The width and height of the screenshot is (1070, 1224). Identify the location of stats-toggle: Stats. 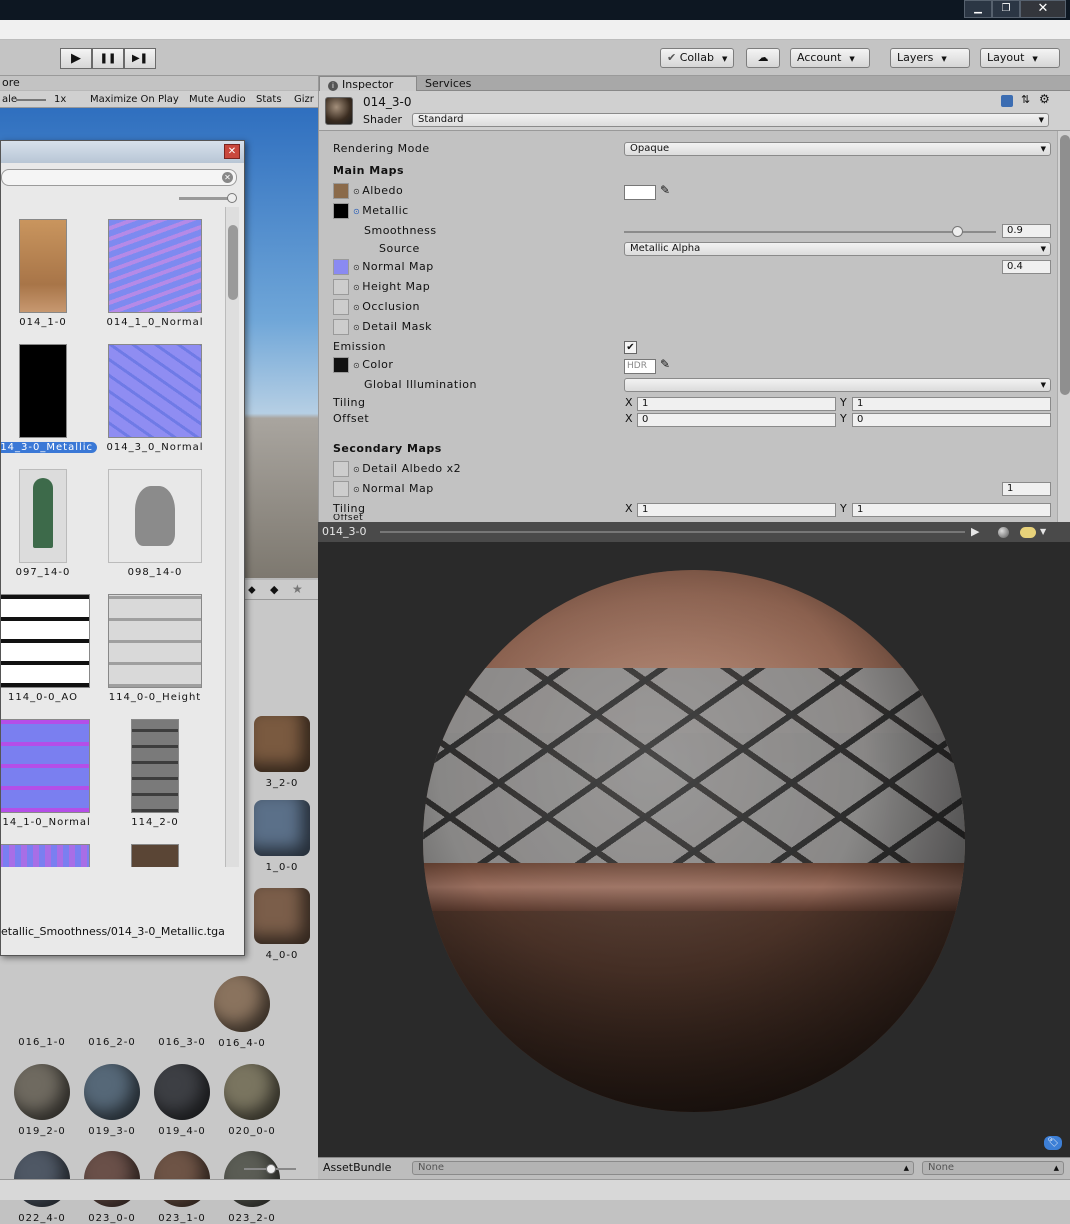
(269, 99).